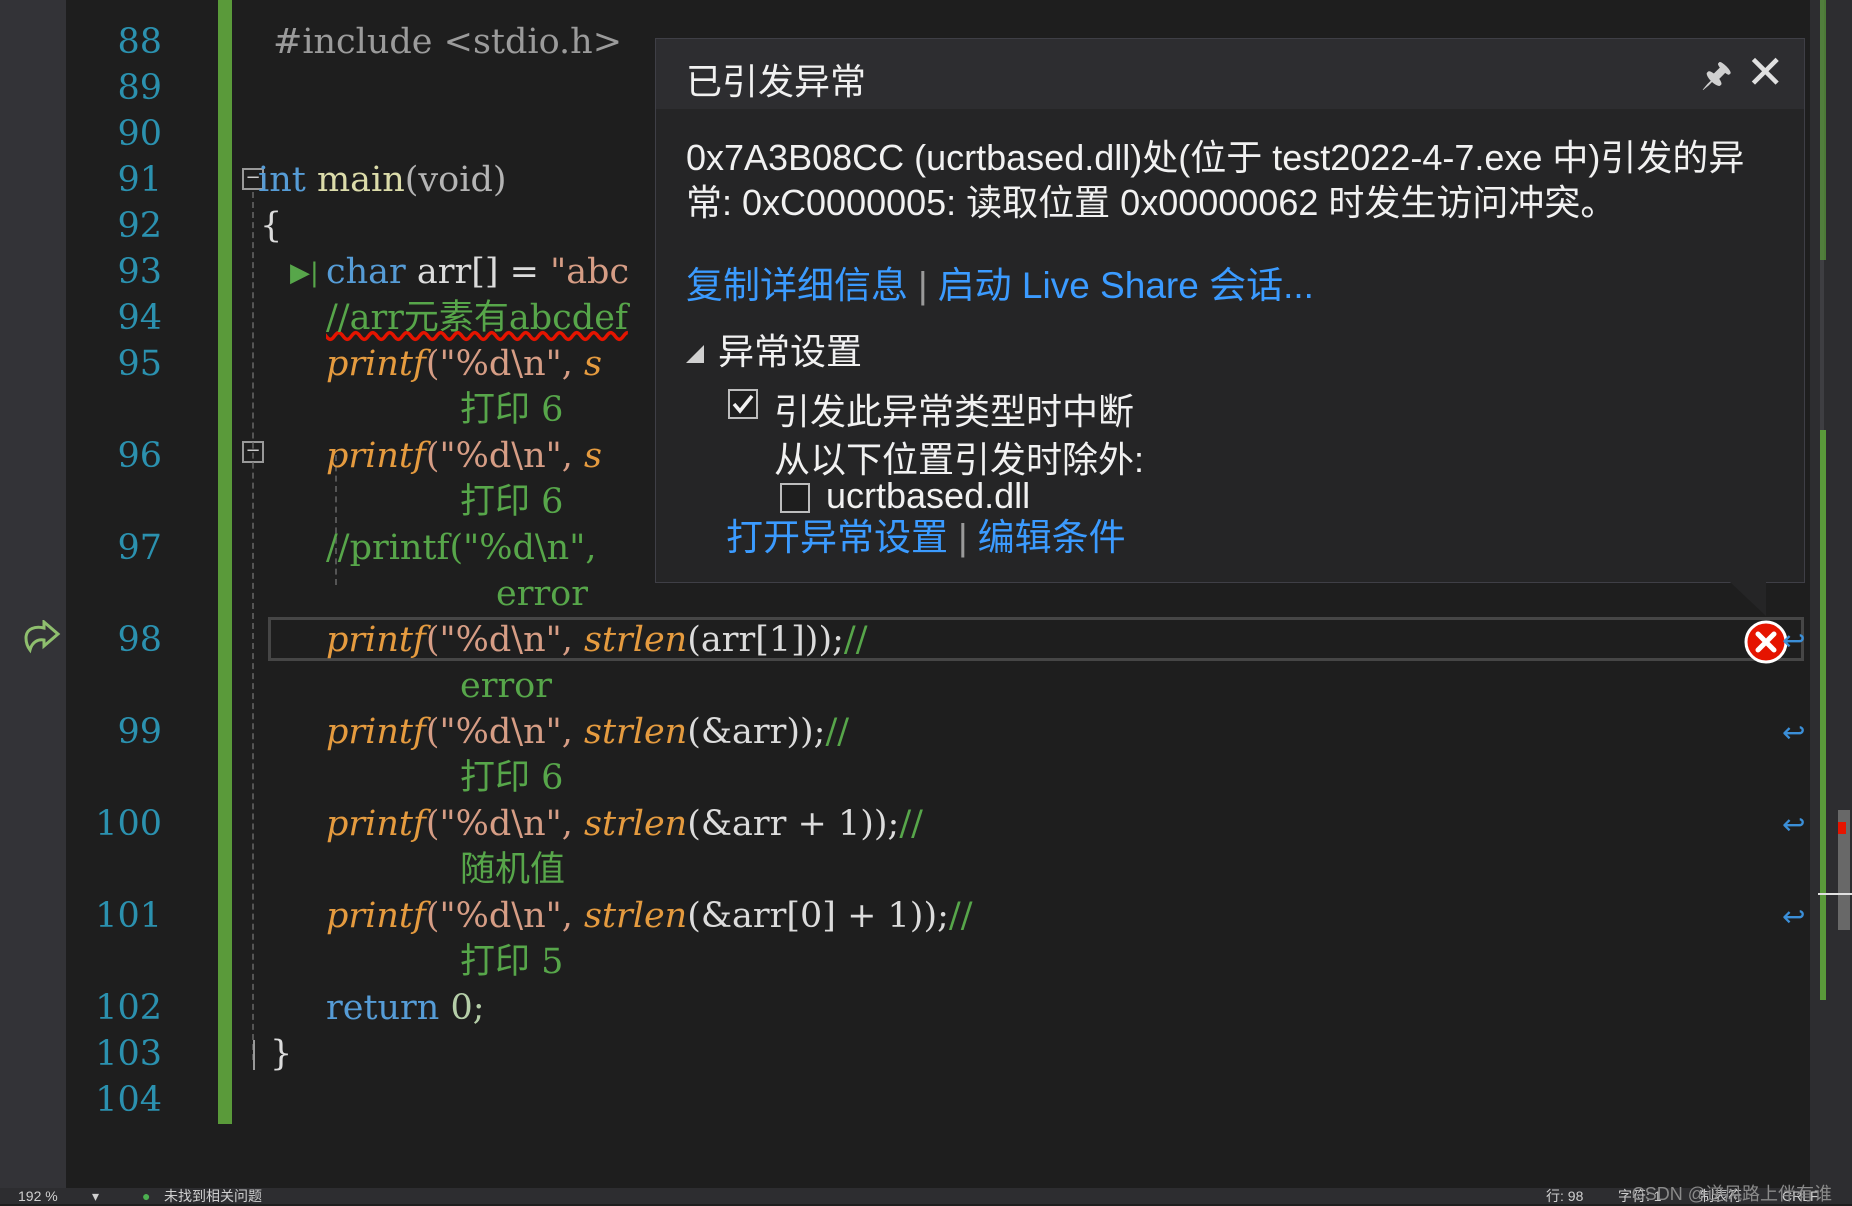 The height and width of the screenshot is (1206, 1852). What do you see at coordinates (837, 537) in the screenshot?
I see `open-exception-settings-link: 打开异常设置` at bounding box center [837, 537].